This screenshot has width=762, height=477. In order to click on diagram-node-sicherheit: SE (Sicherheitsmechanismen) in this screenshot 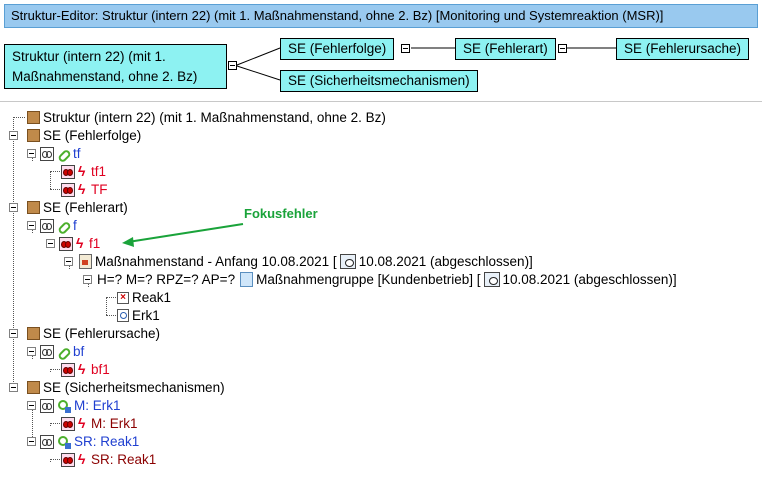, I will do `click(379, 81)`.